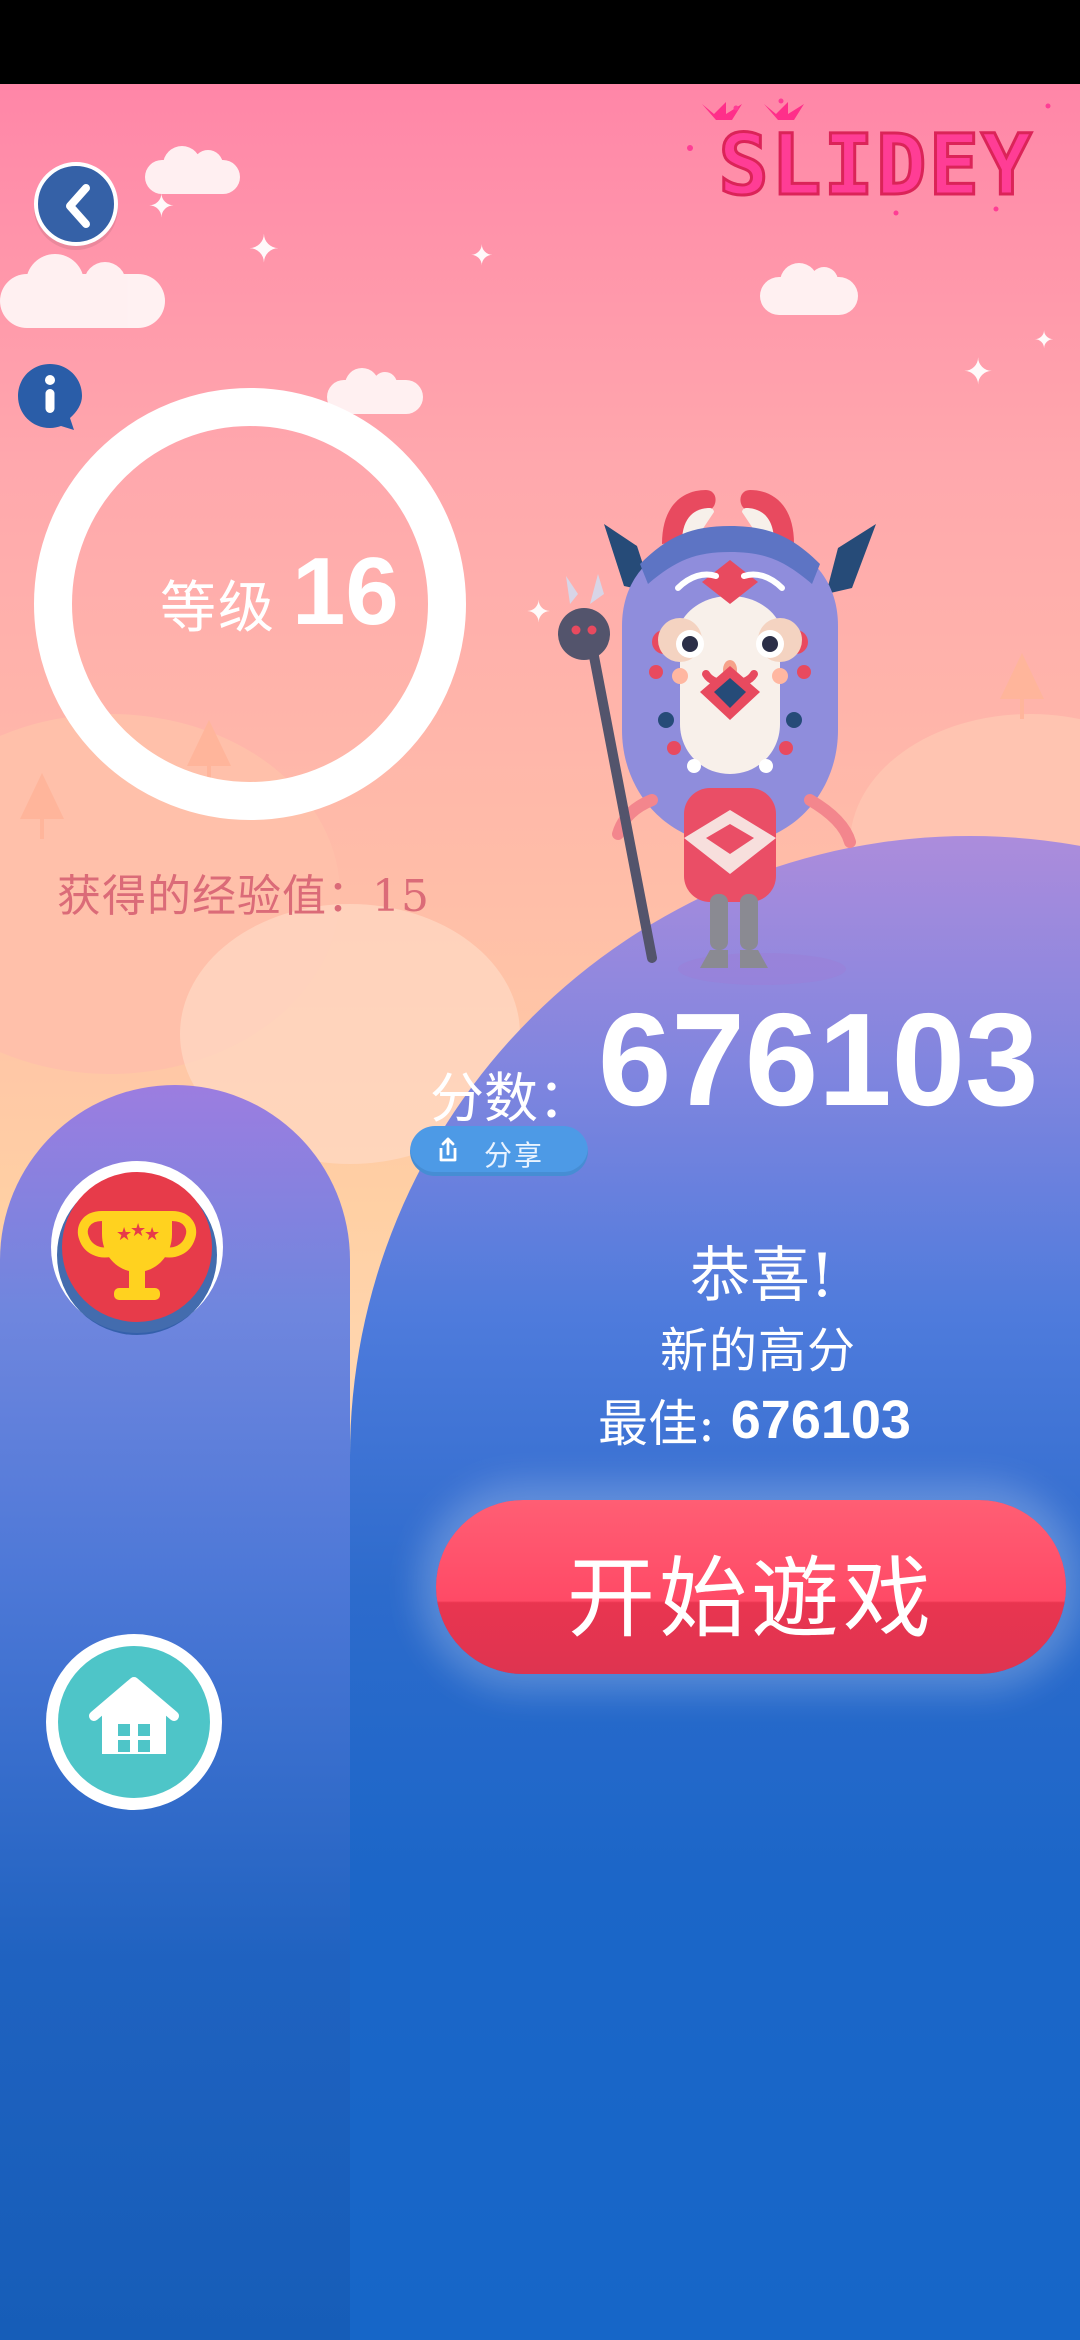 The image size is (1080, 2340). What do you see at coordinates (717, 737) in the screenshot?
I see `character-illustration` at bounding box center [717, 737].